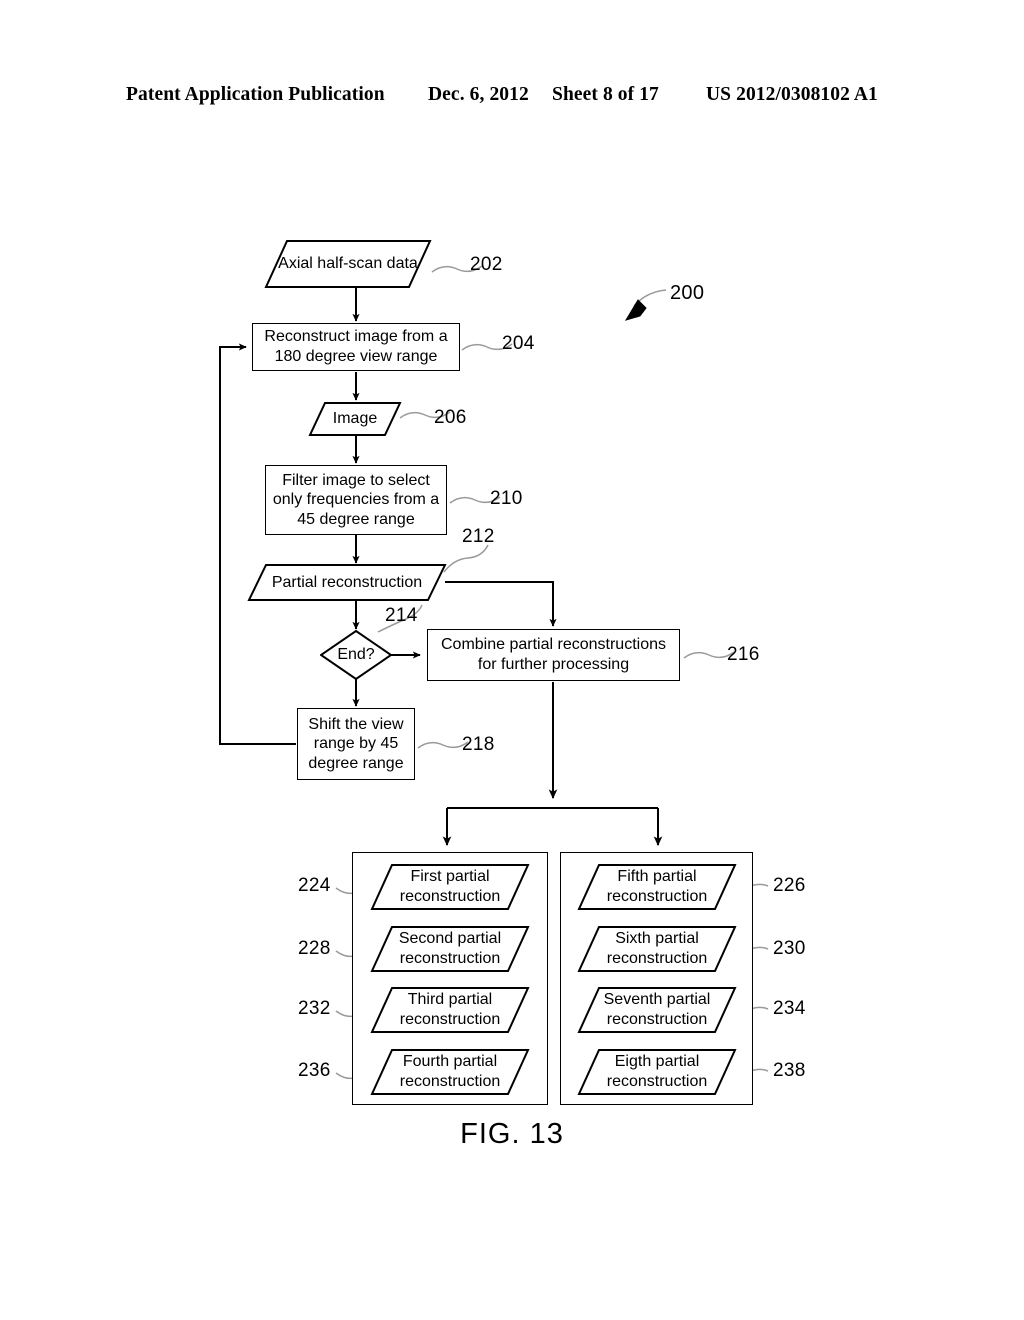 The height and width of the screenshot is (1320, 1024). Describe the element at coordinates (314, 885) in the screenshot. I see `ref-224: 224` at that location.